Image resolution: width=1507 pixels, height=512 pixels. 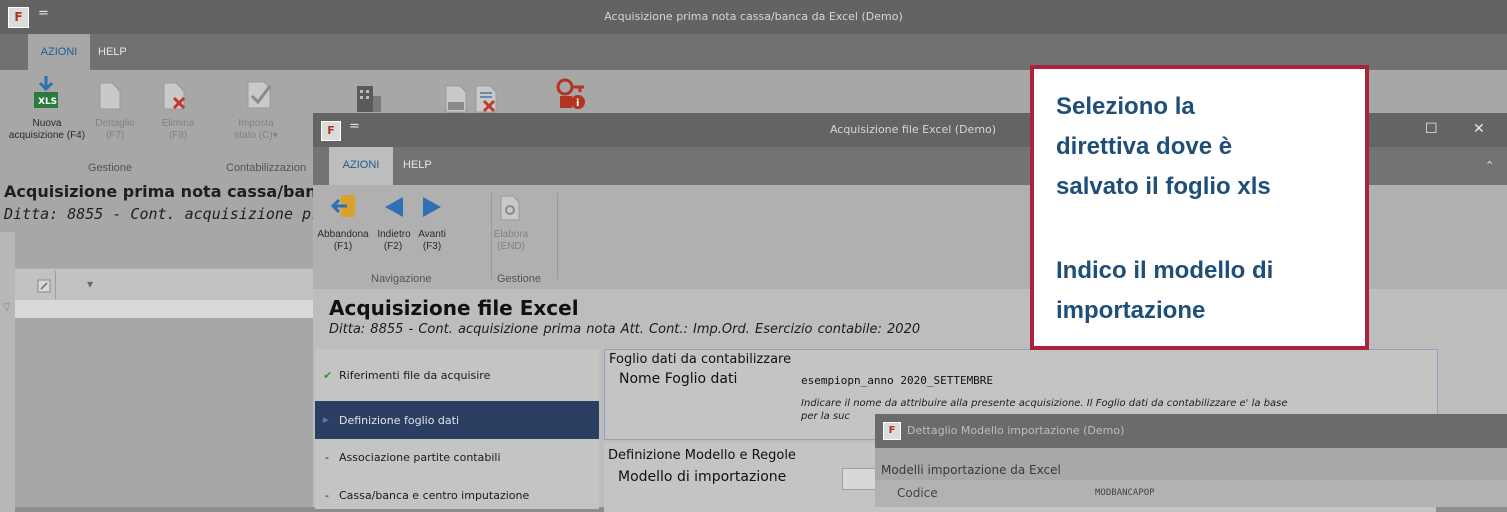 I want to click on building-icon, so click(x=368, y=99).